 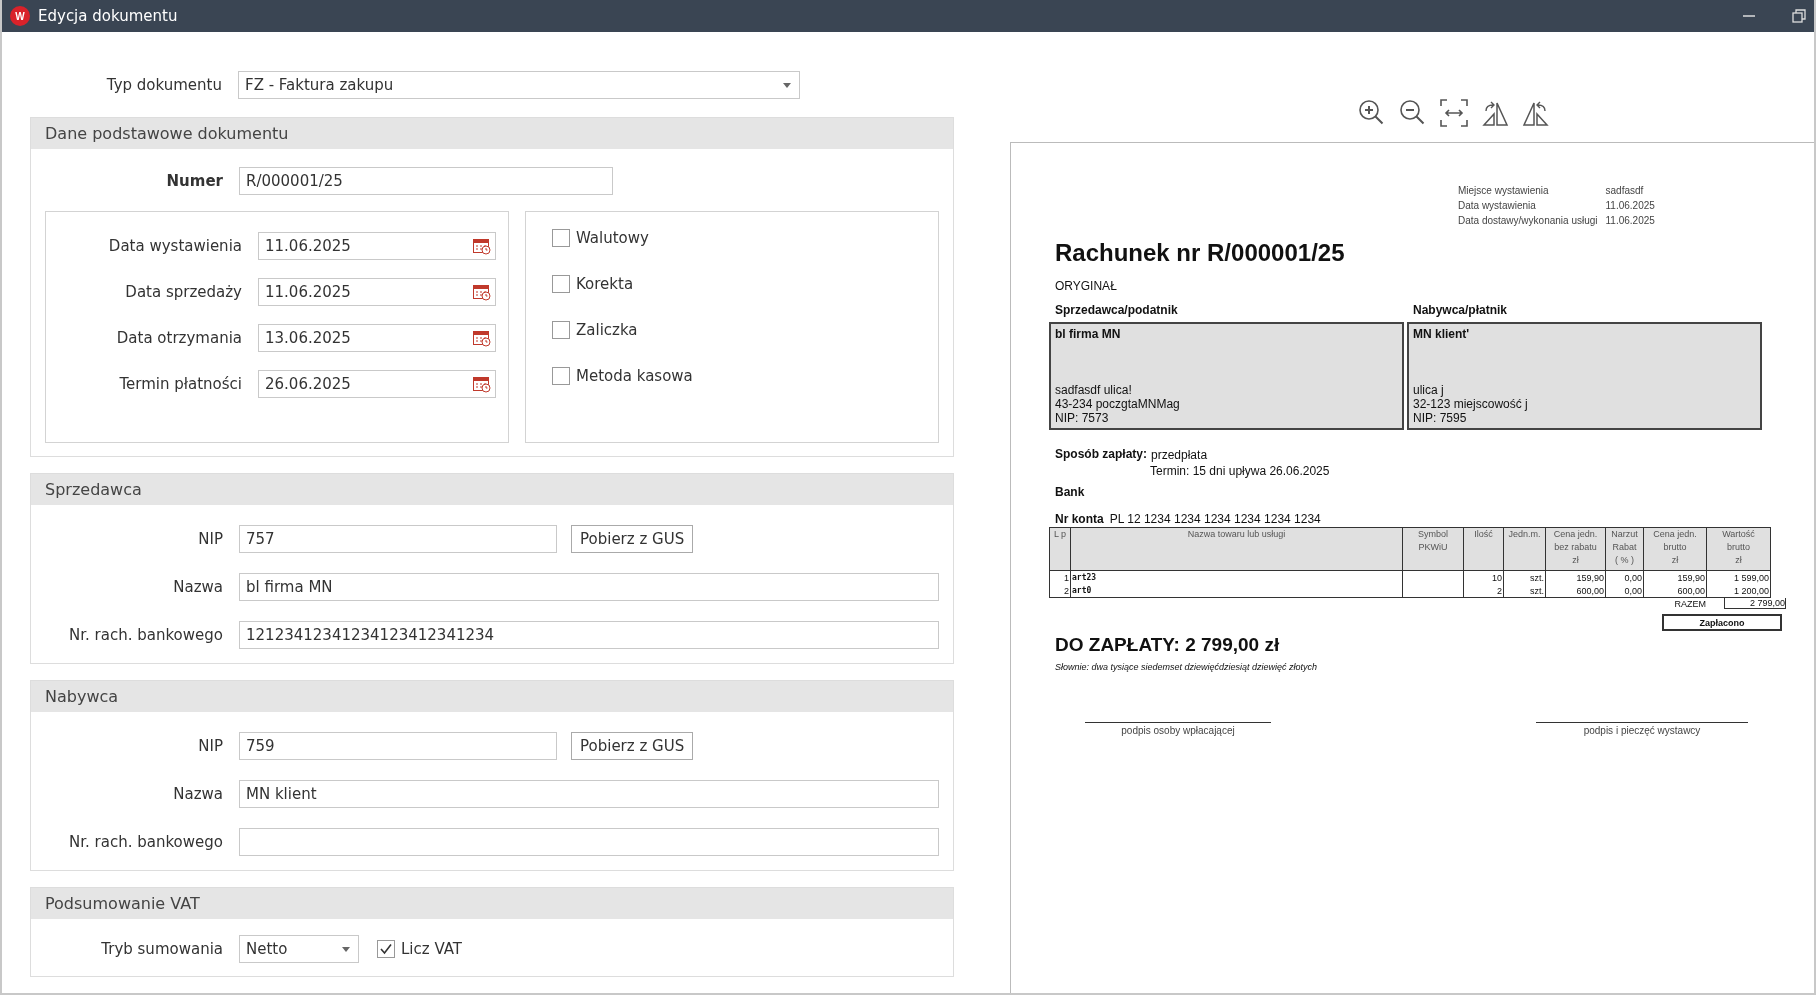 I want to click on column-header: Nazwa towaru lub usługi, so click(x=1236, y=549).